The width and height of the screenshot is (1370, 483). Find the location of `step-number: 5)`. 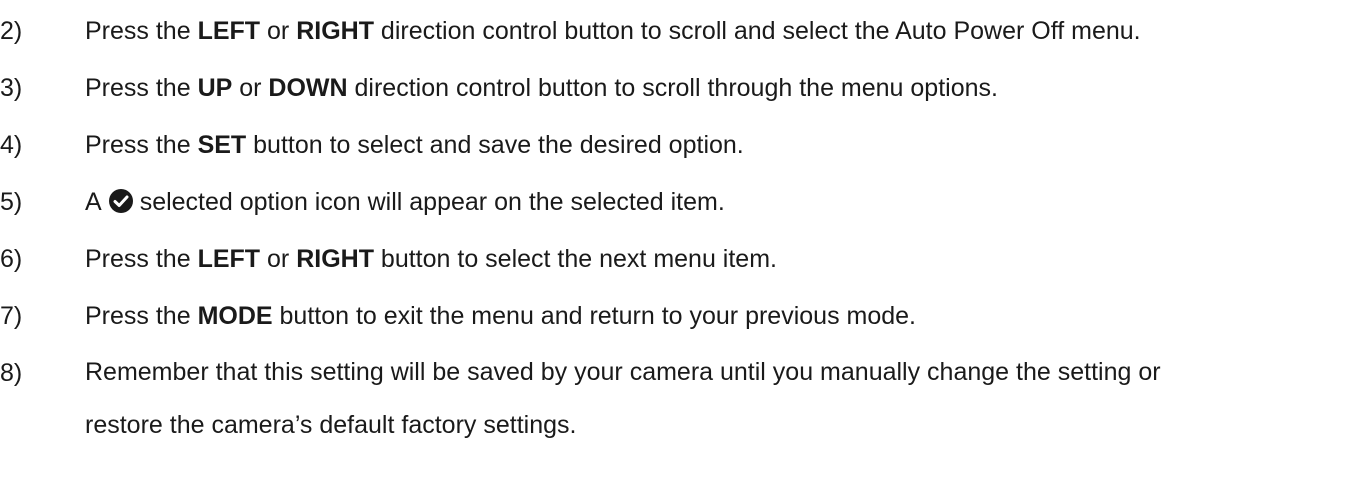

step-number: 5) is located at coordinates (11, 202).